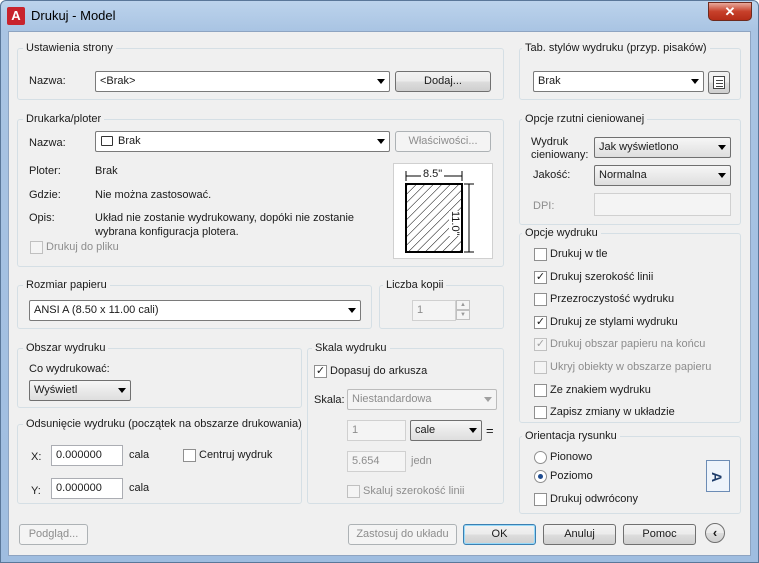 The width and height of the screenshot is (759, 563). Describe the element at coordinates (87, 455) in the screenshot. I see `offset-x-input: 0.000000` at that location.